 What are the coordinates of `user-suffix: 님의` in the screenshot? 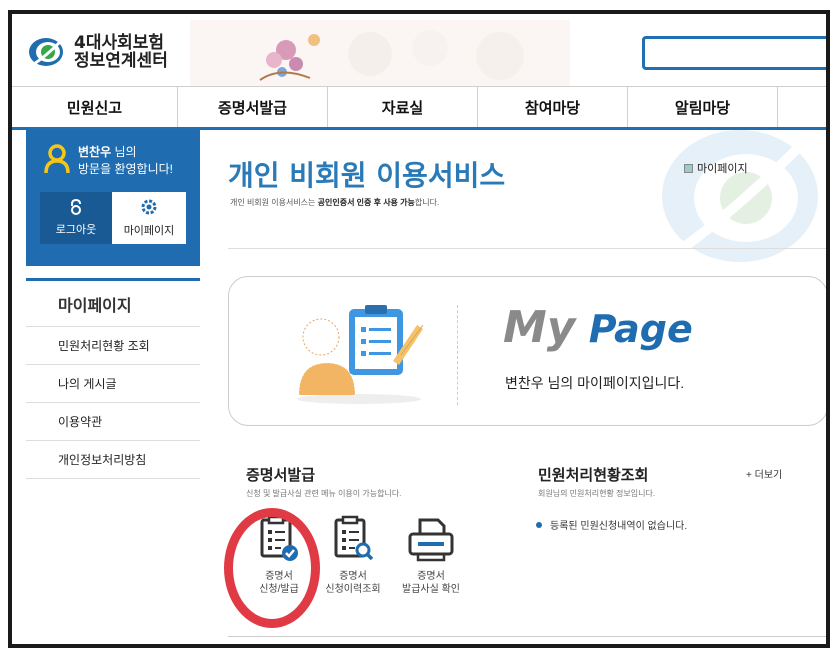 It's located at (124, 152).